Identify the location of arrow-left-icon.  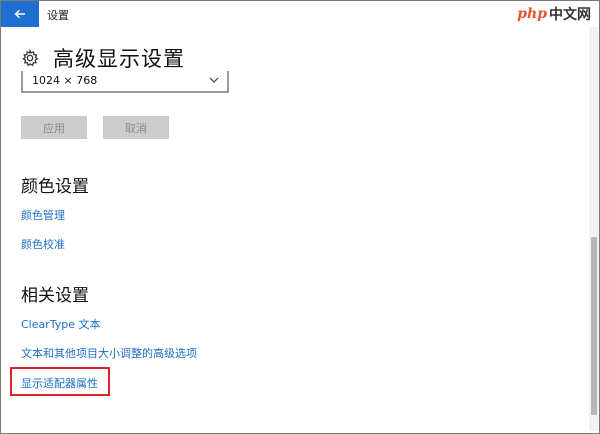
(19, 14).